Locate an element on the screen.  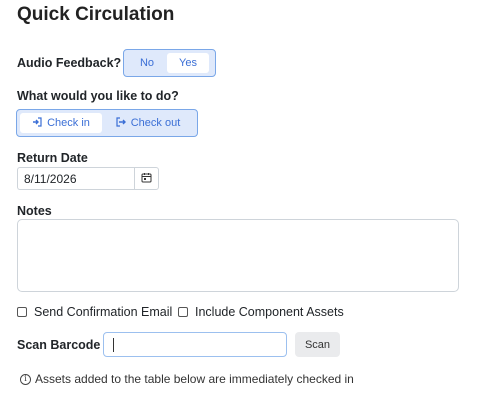
audio-feedback-toggle: No Yes is located at coordinates (169, 63).